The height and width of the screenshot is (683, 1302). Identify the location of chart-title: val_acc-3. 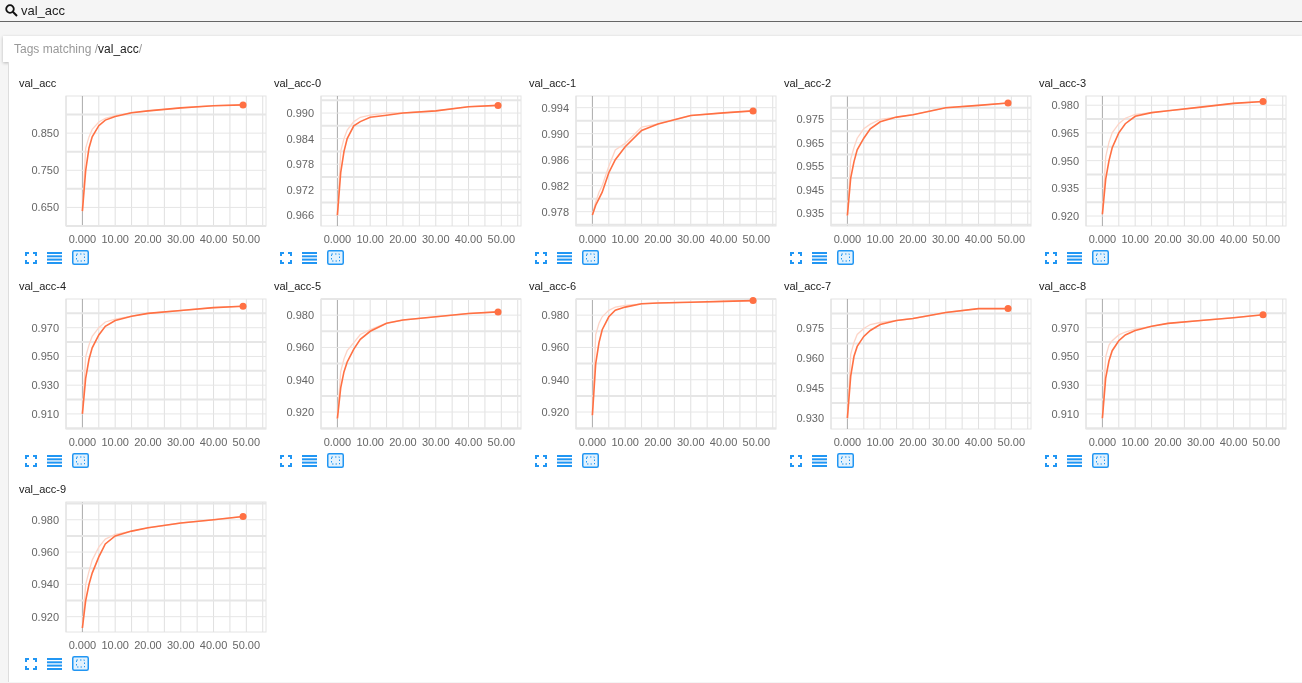
(1063, 83).